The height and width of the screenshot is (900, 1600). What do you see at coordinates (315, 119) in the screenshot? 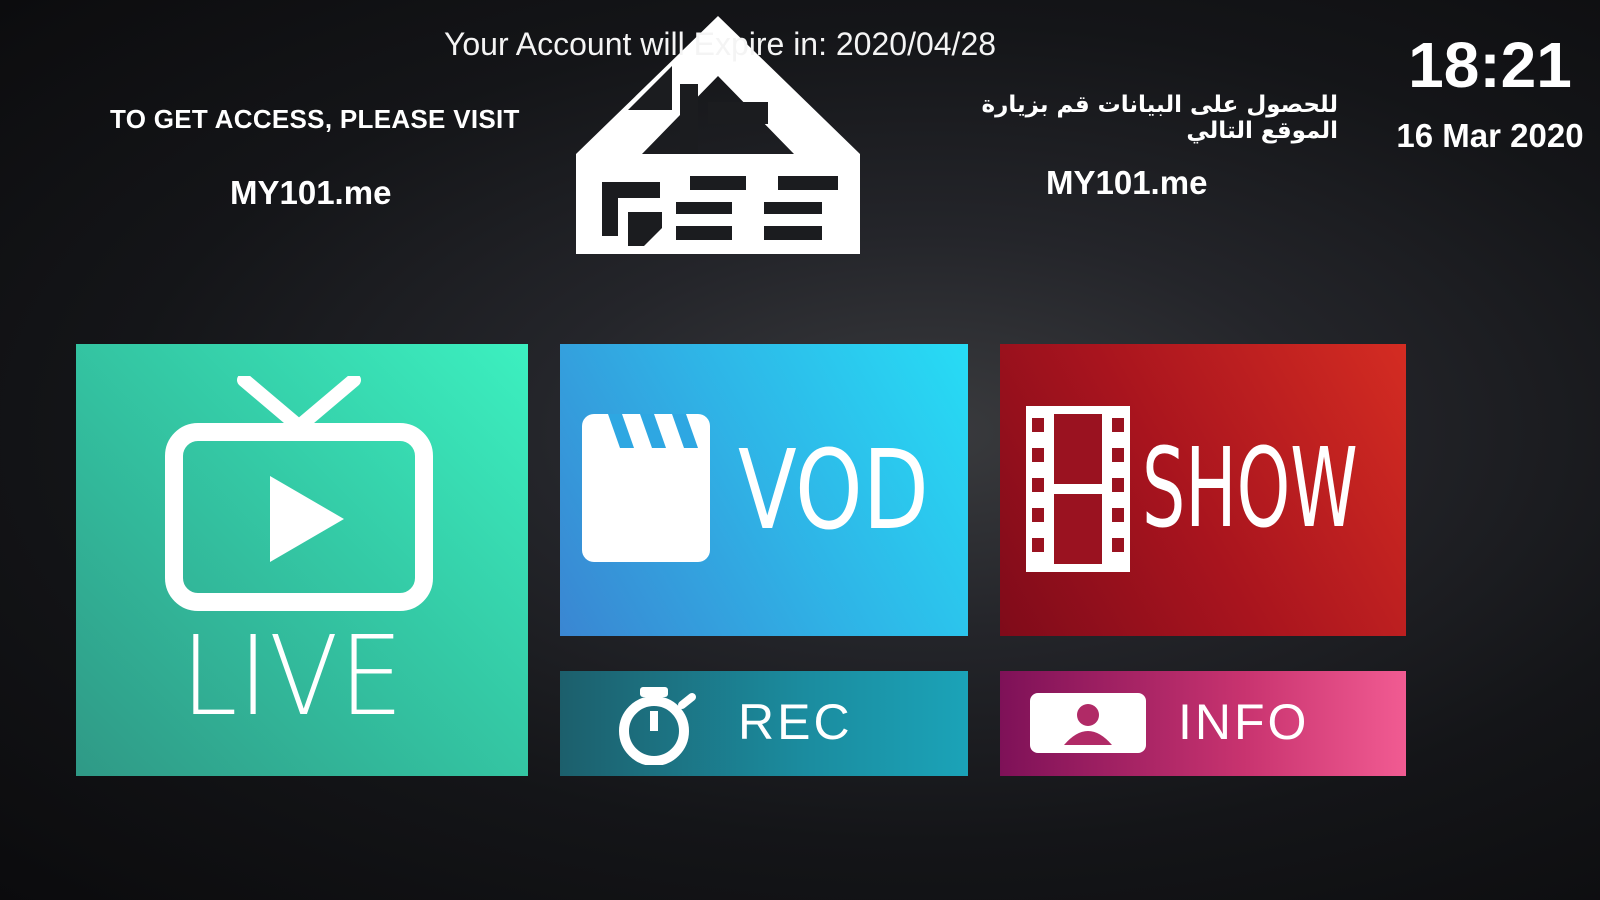
I see `access-instruction-en: TO GET ACCESS, PLEASE VISIT` at bounding box center [315, 119].